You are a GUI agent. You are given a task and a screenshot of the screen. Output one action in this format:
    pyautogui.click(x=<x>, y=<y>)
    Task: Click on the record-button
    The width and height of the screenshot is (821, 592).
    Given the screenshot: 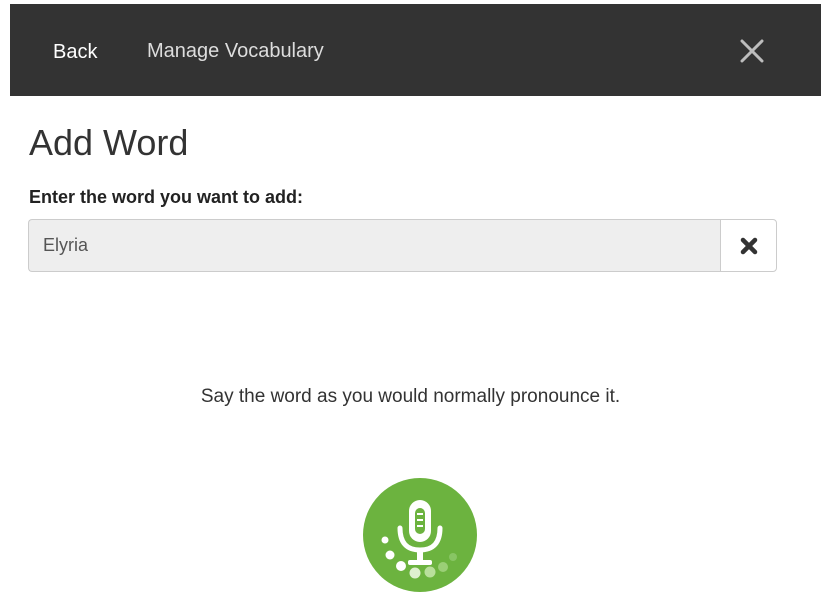 What is the action you would take?
    pyautogui.click(x=420, y=535)
    